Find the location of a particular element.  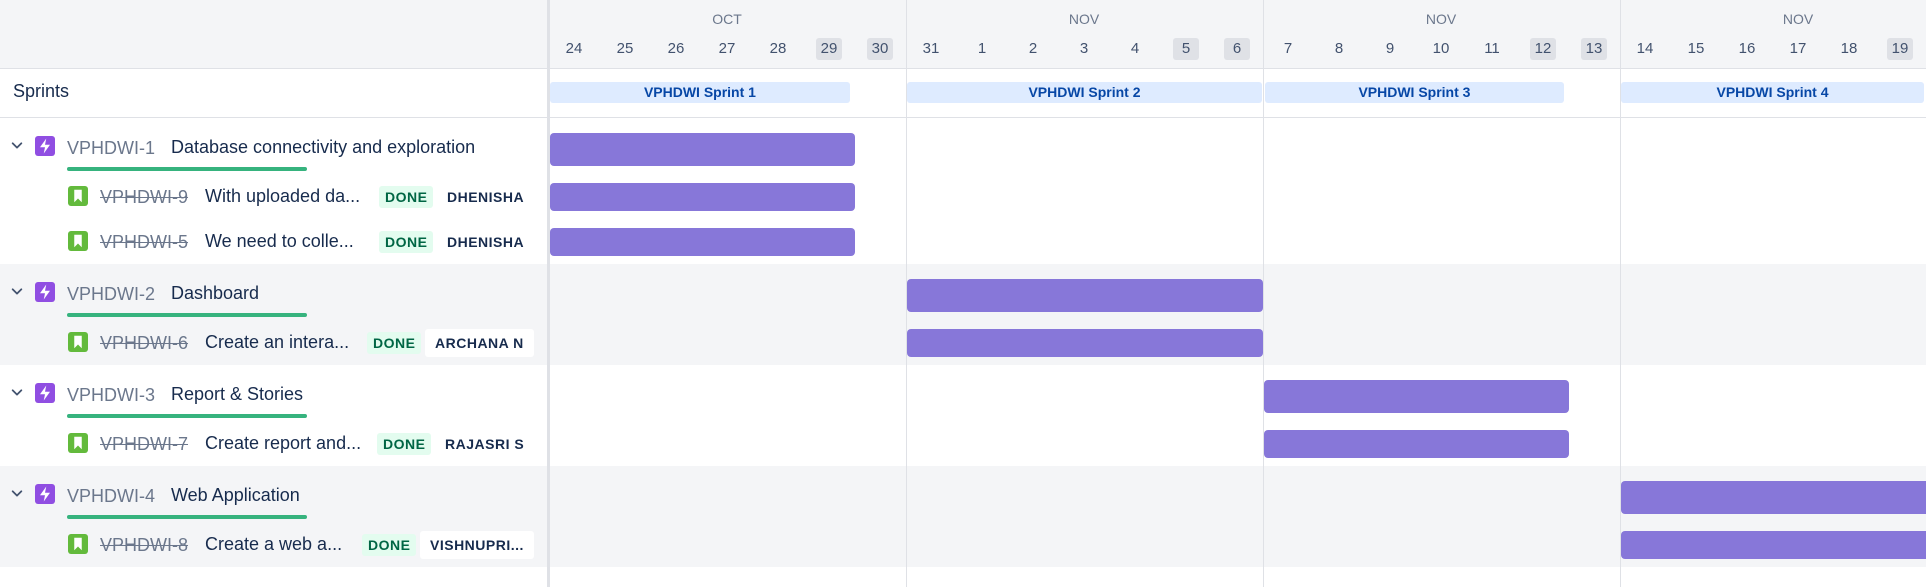

header-bottom-border is located at coordinates (963, 68).